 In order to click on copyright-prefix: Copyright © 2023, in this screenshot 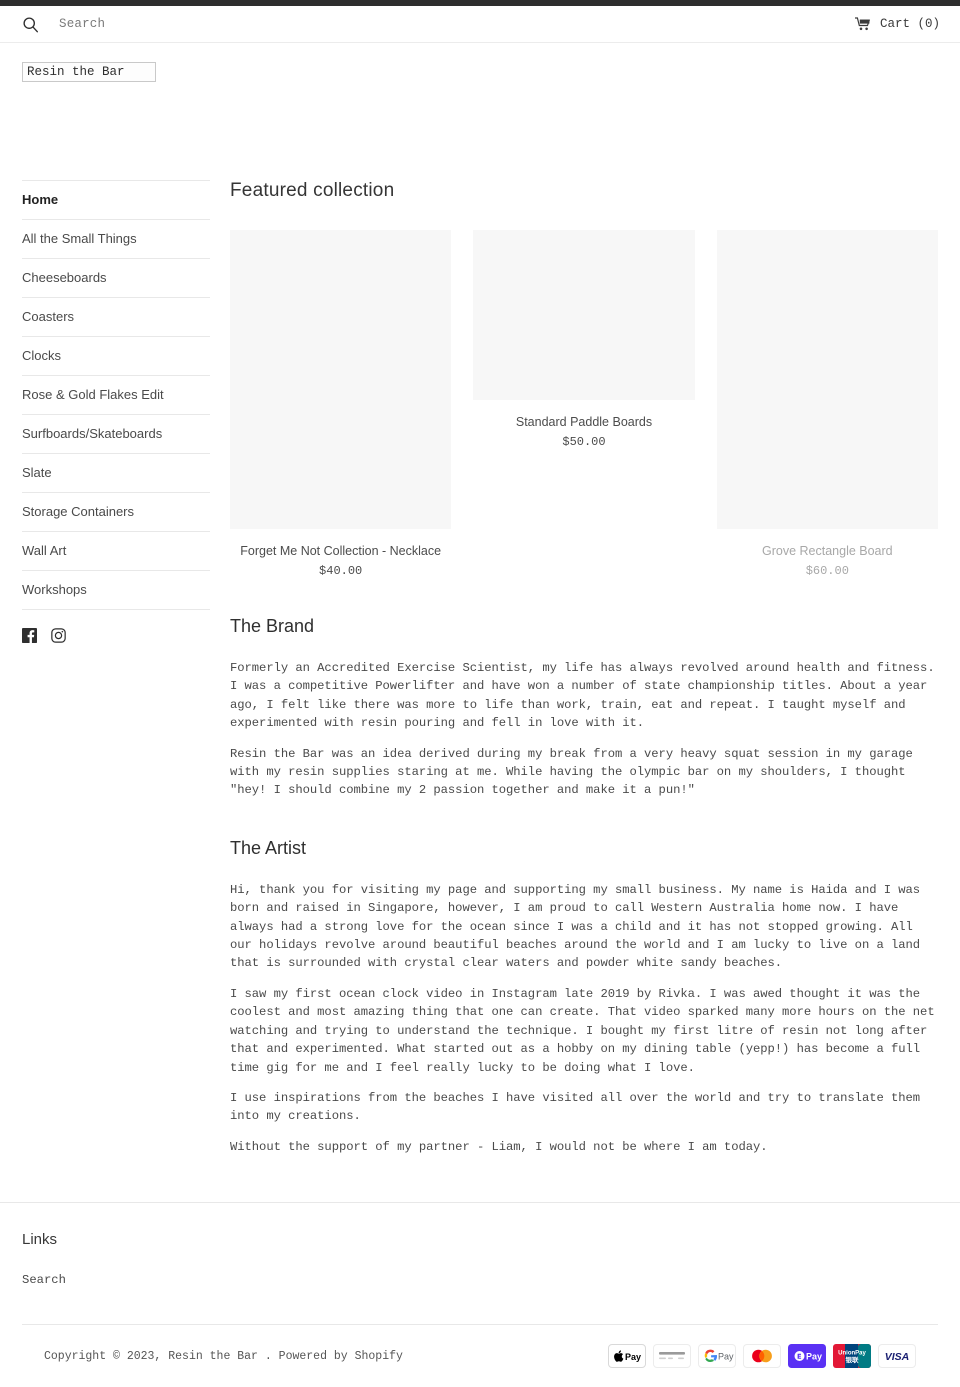, I will do `click(103, 1356)`.